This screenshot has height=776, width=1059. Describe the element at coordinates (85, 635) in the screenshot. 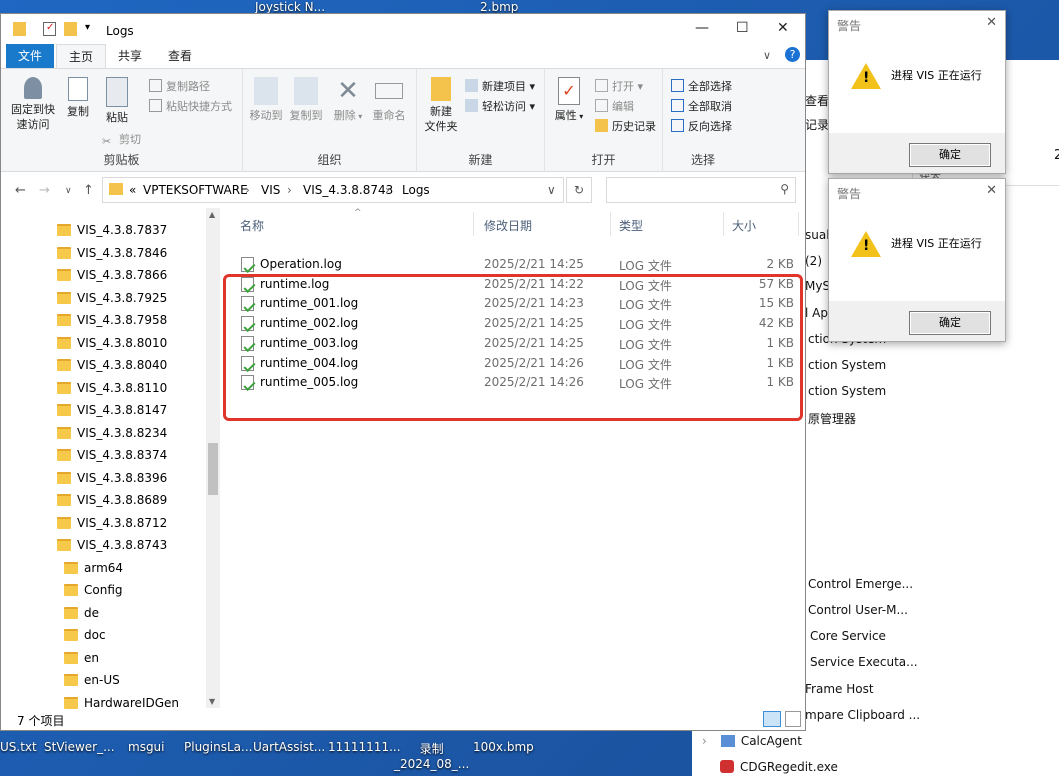

I see `tree-item: doc` at that location.